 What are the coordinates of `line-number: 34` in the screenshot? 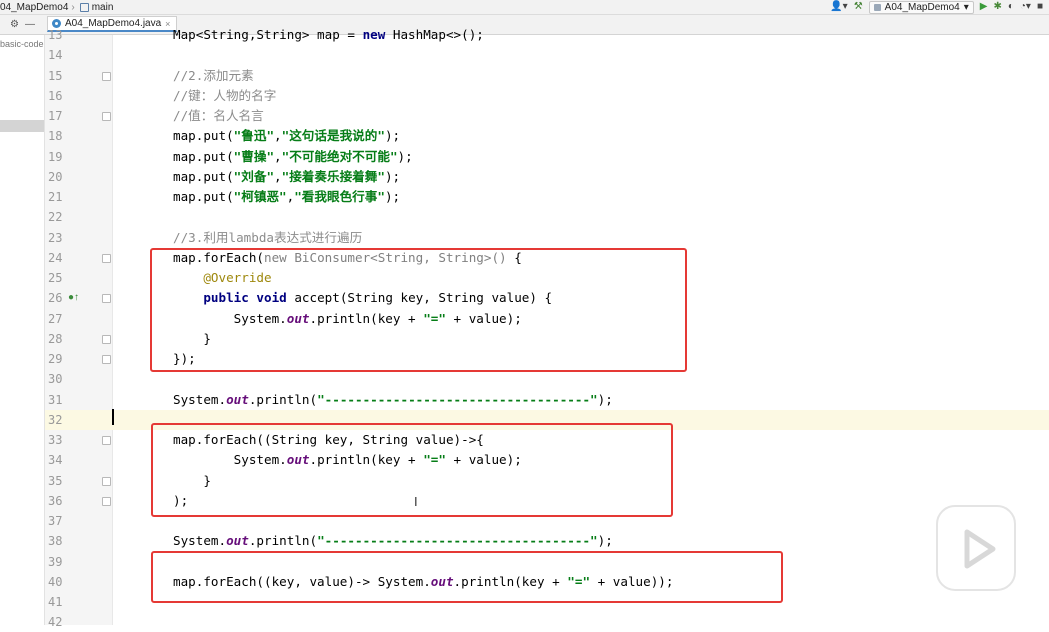 It's located at (55, 460).